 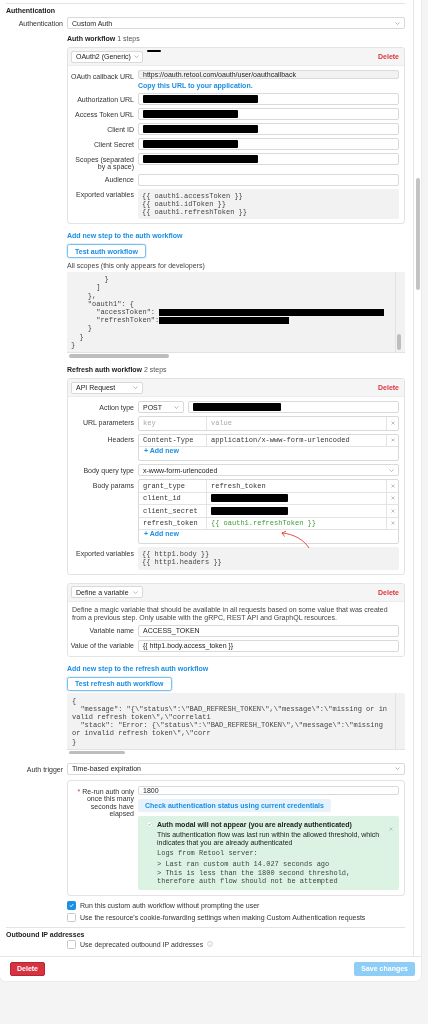 I want to click on checkmark-icon, so click(x=71, y=905).